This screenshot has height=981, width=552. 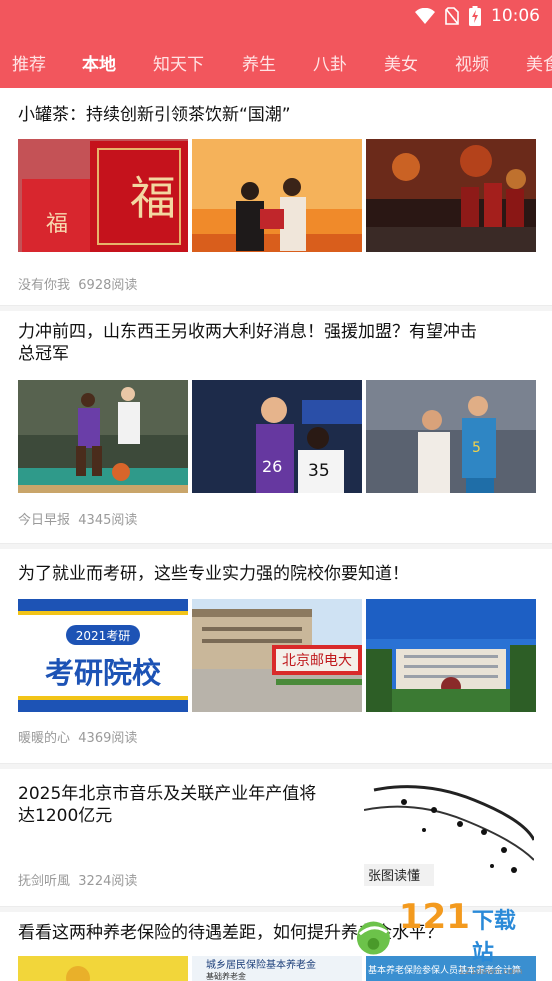 I want to click on thumbnail-image: 北京邮电大, so click(x=277, y=655).